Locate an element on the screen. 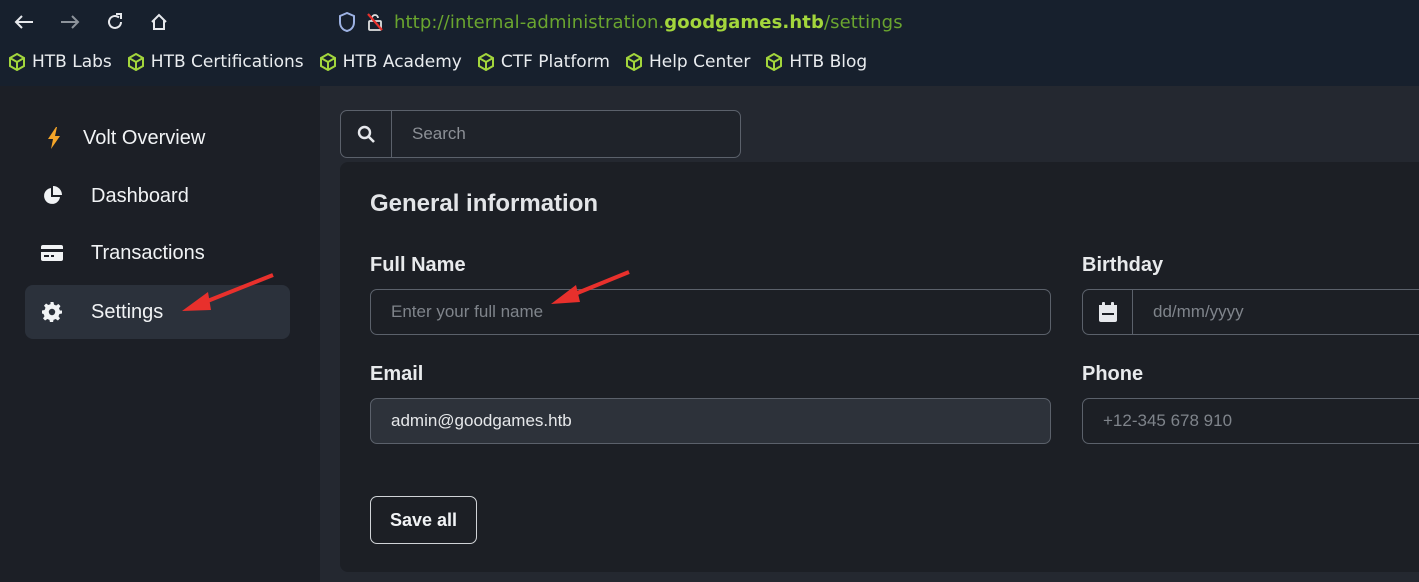 The image size is (1419, 582). bookmark-label: HTB Labs is located at coordinates (72, 62).